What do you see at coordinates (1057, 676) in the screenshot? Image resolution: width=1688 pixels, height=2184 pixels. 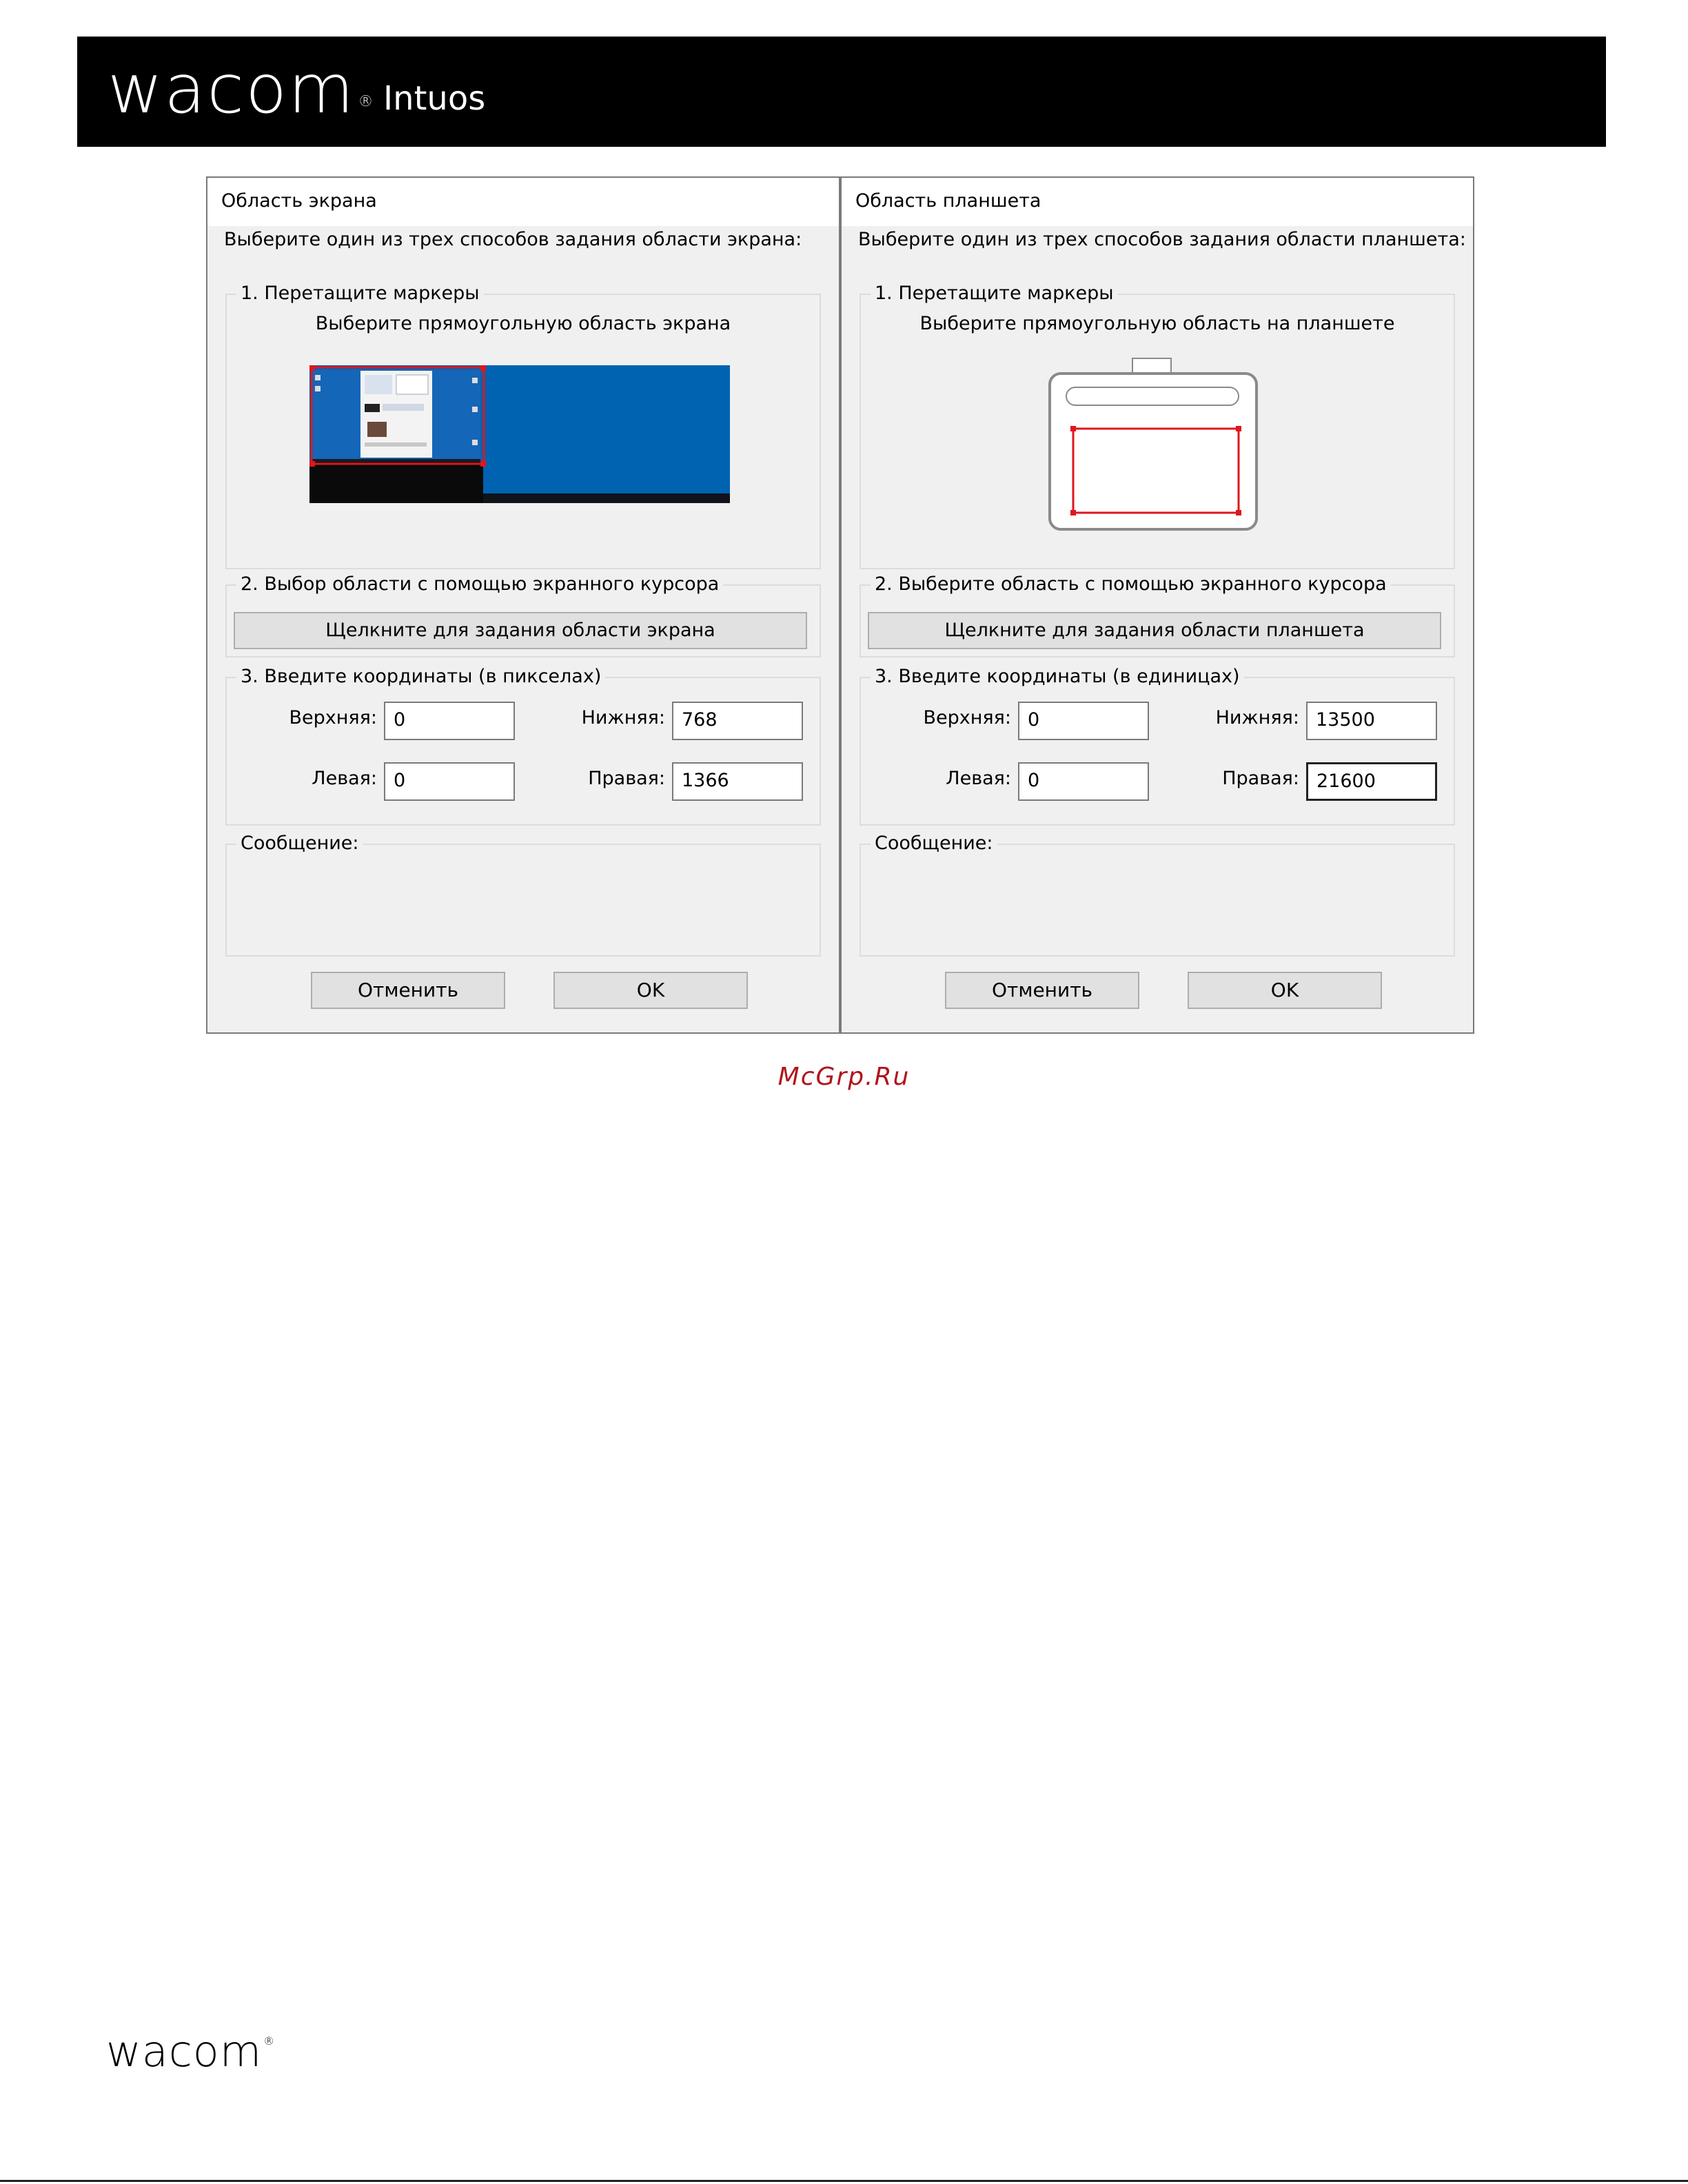 I see `group-label: 3. Введите координаты (в единицах)` at bounding box center [1057, 676].